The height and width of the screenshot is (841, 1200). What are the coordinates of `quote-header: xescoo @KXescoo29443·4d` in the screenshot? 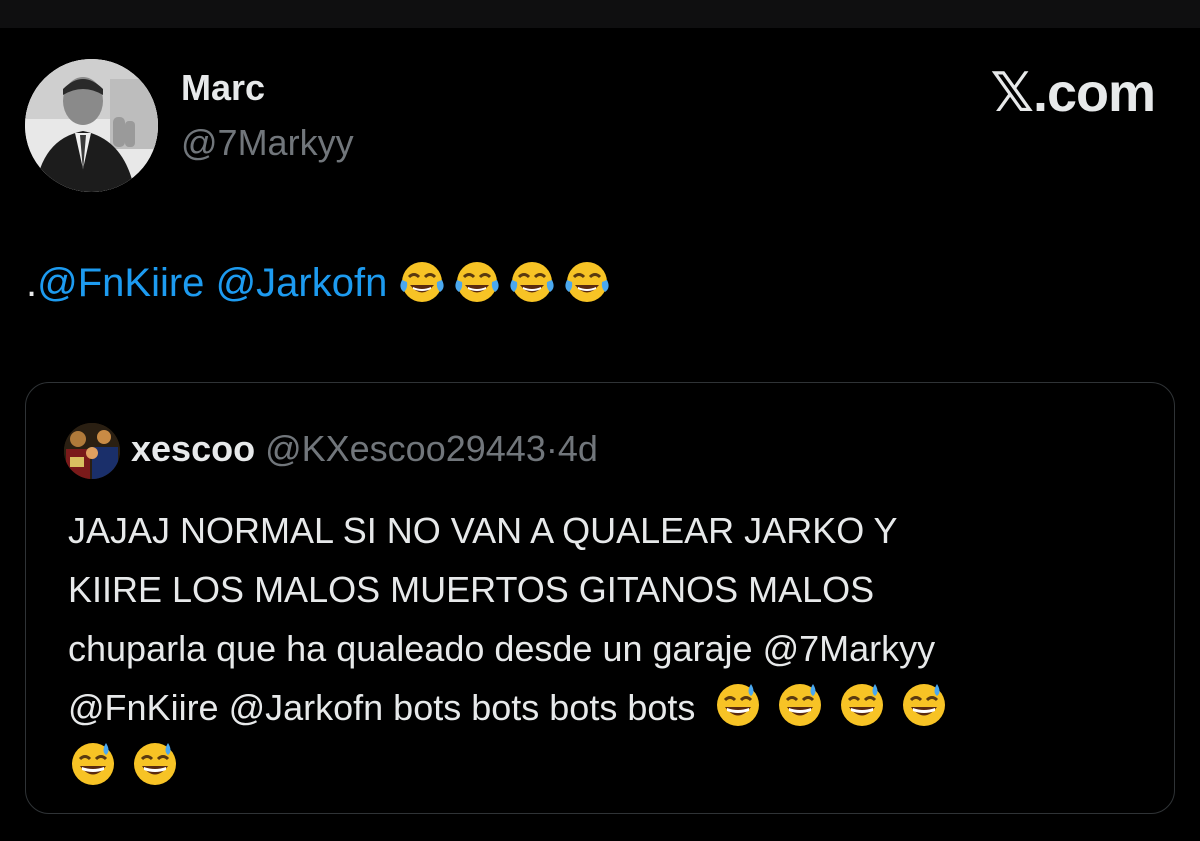 It's located at (364, 449).